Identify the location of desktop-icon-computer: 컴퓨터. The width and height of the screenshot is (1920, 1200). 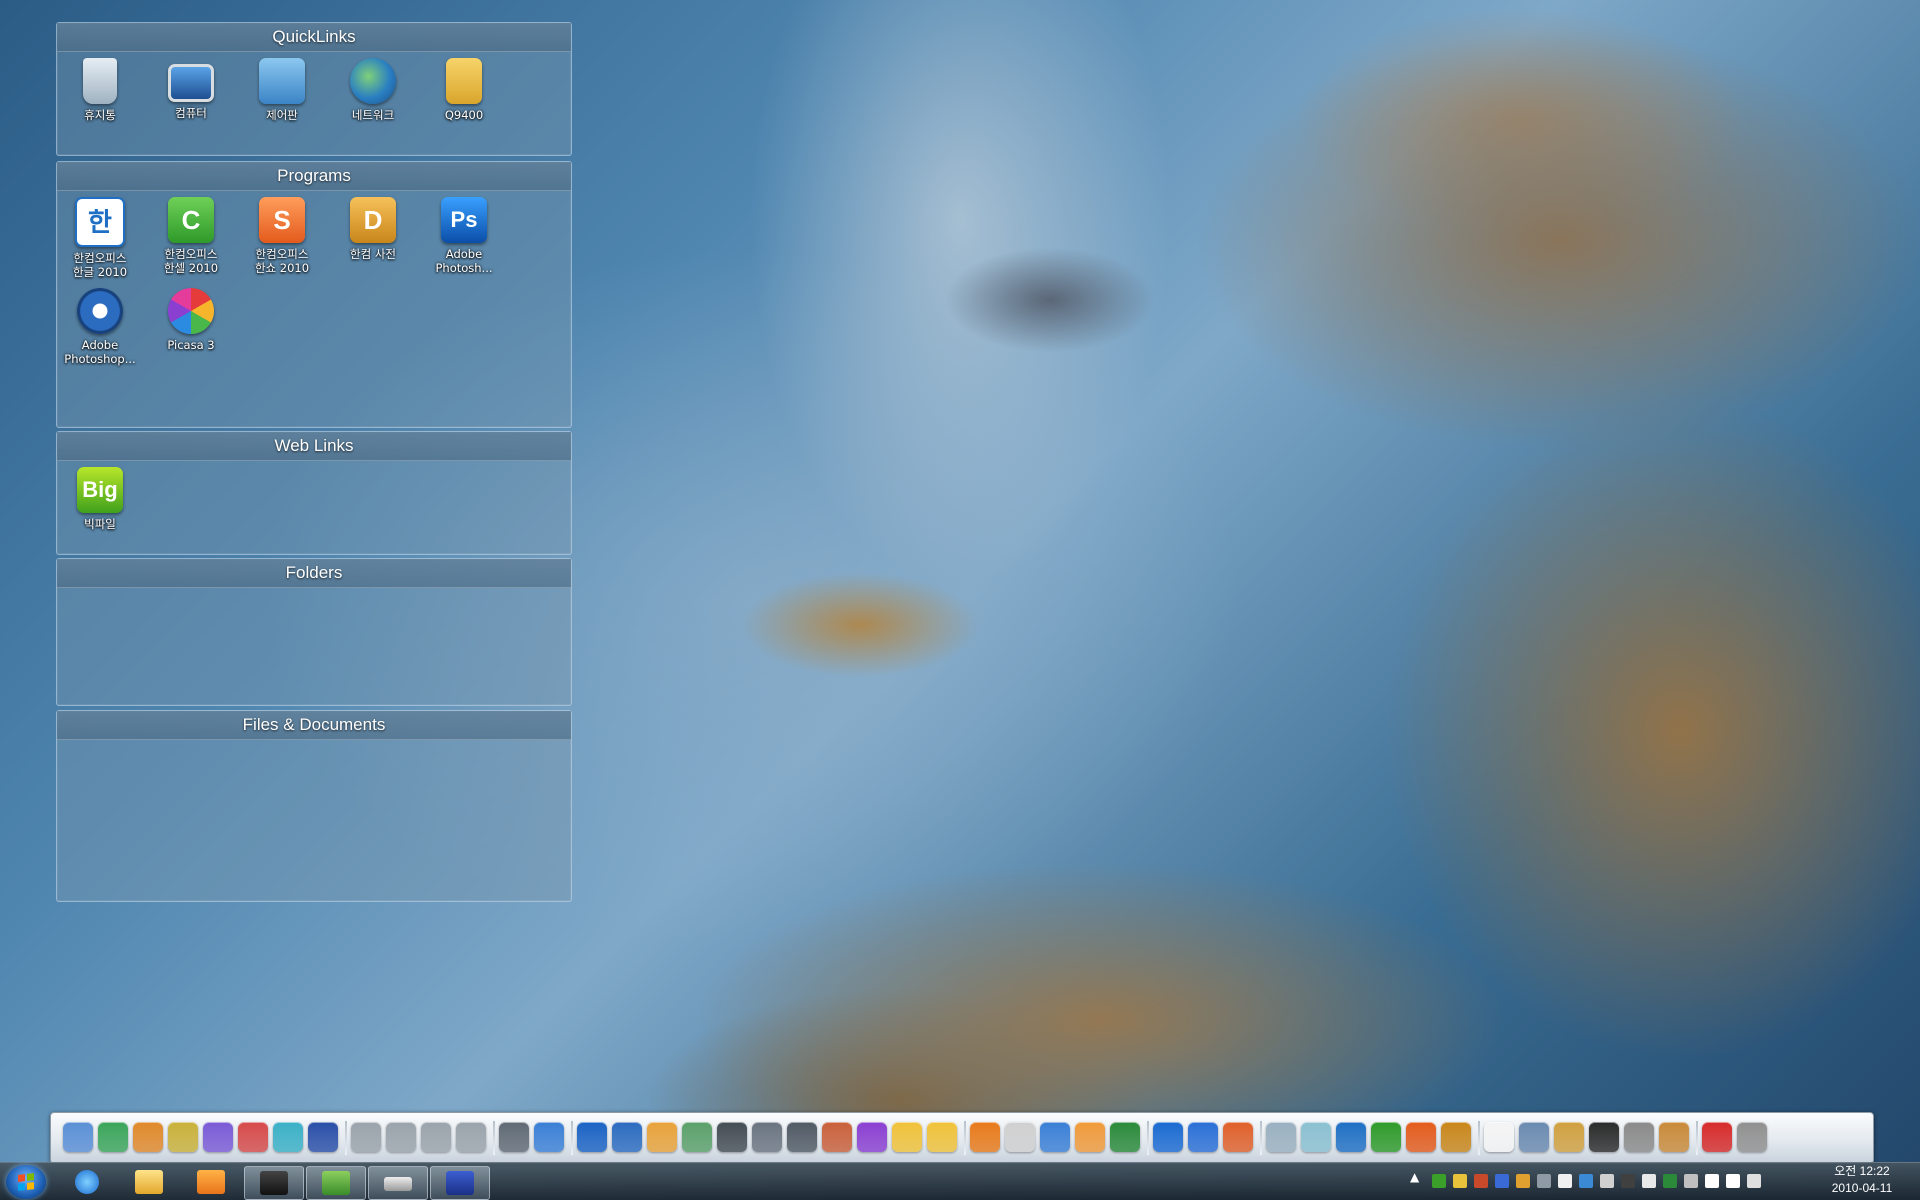
(191, 89).